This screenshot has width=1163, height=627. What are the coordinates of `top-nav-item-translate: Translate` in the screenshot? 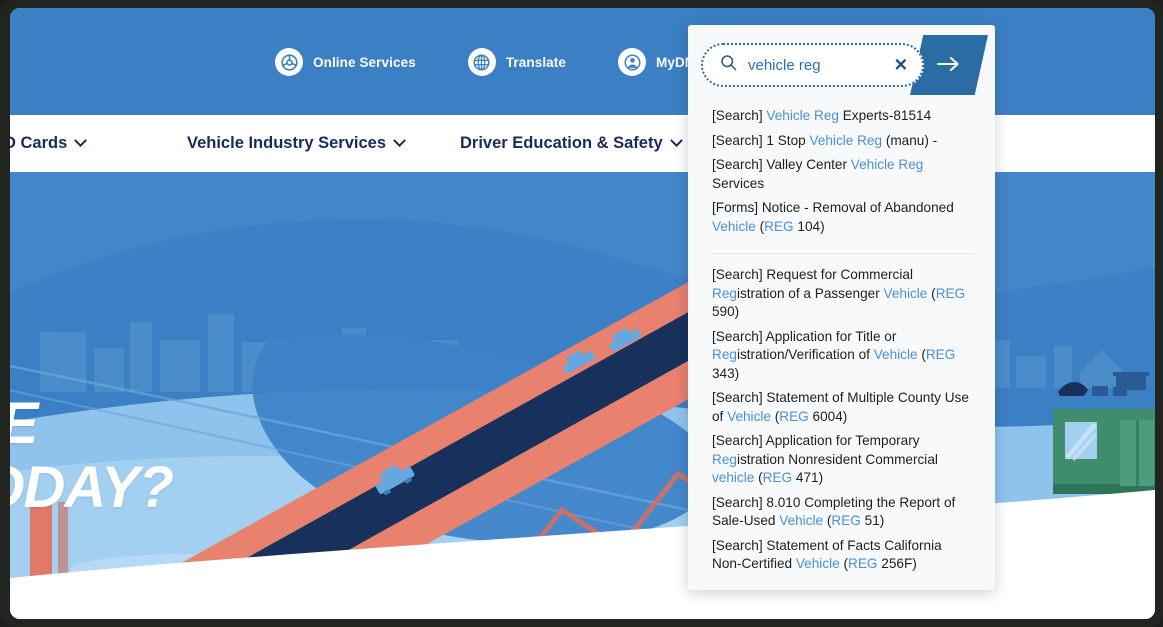 It's located at (516, 62).